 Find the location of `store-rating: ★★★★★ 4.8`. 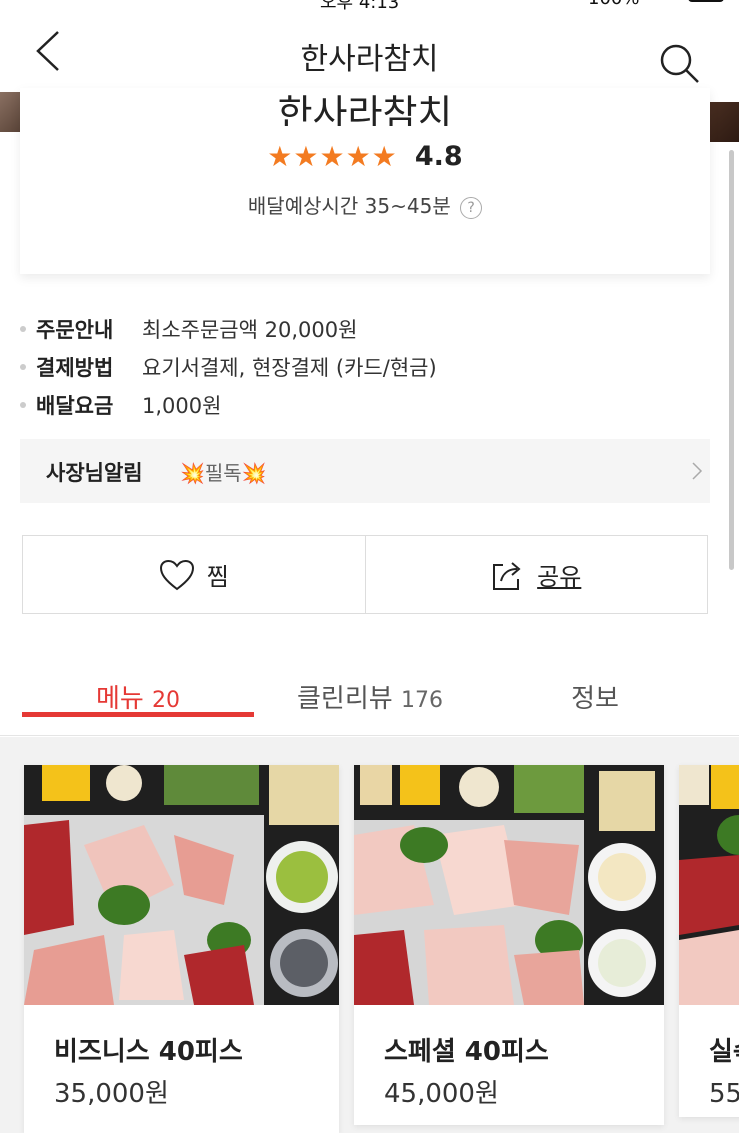

store-rating: ★★★★★ 4.8 is located at coordinates (365, 156).